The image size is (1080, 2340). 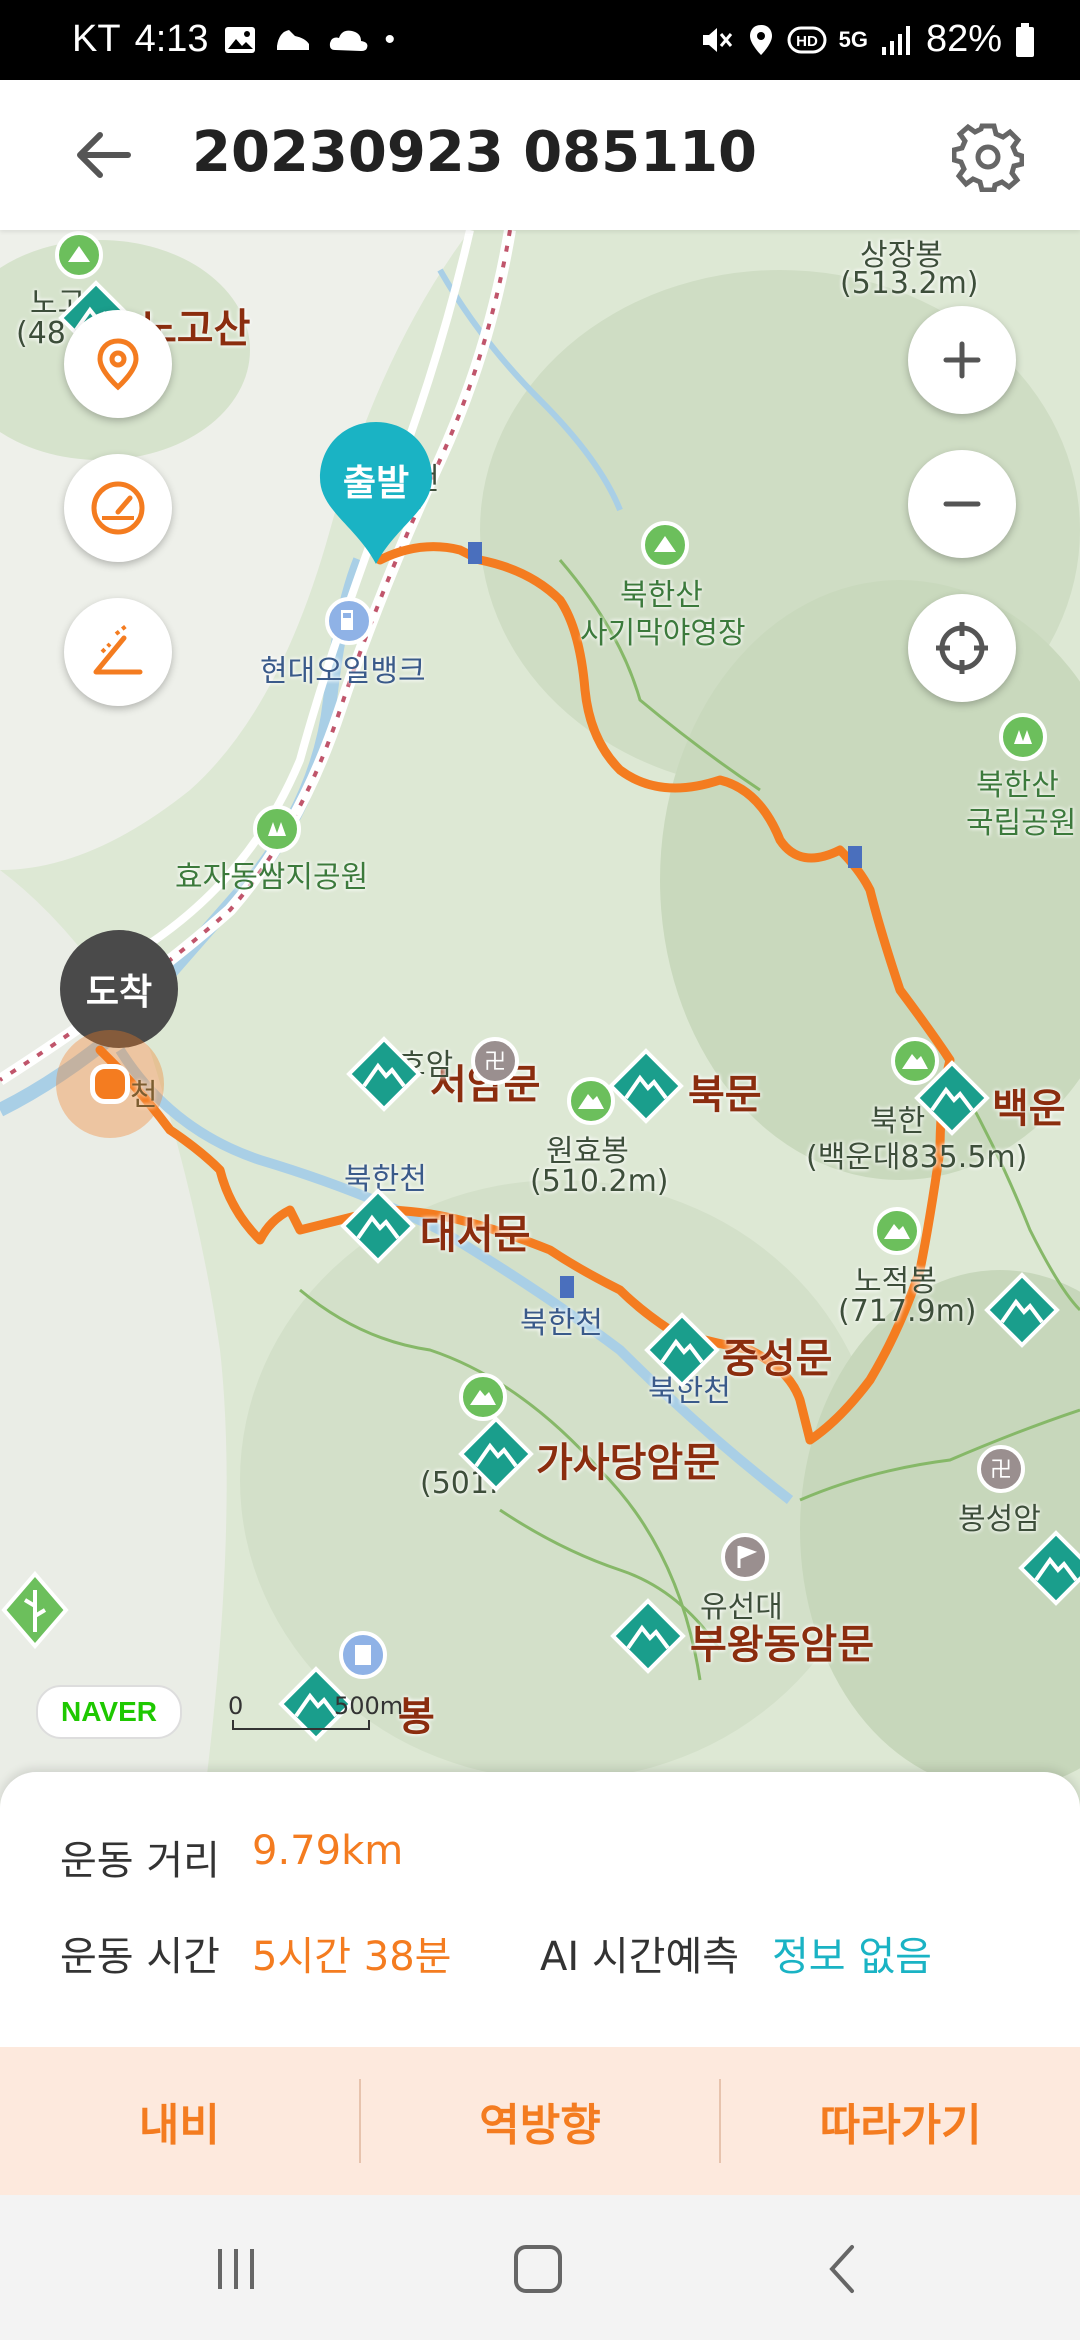 What do you see at coordinates (140, 1957) in the screenshot?
I see `time-label: 운동 시간` at bounding box center [140, 1957].